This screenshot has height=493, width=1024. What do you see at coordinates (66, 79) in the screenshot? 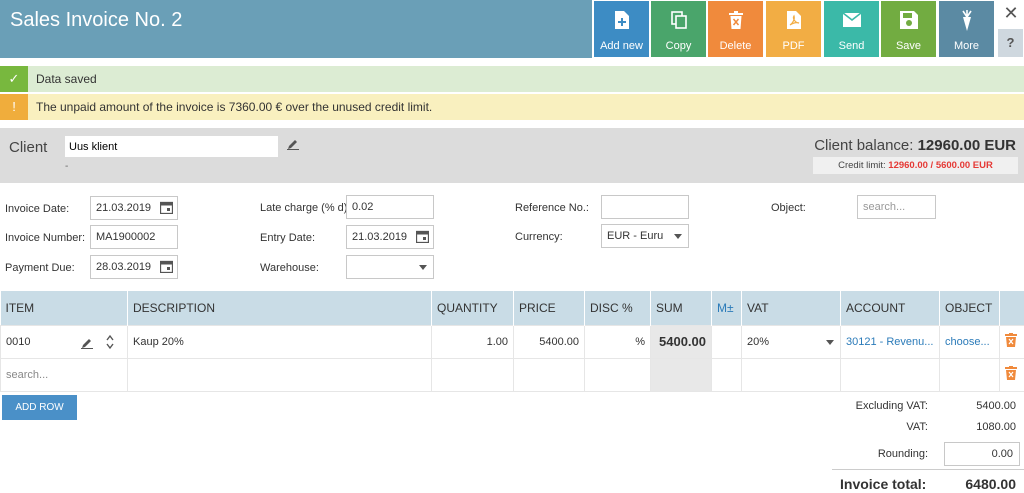
I see `saved-message-text: Data saved` at bounding box center [66, 79].